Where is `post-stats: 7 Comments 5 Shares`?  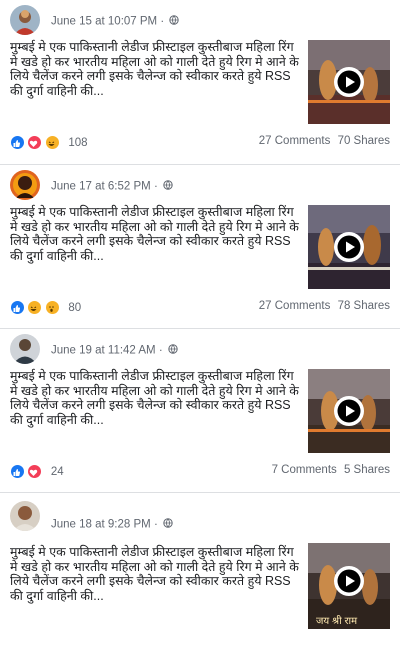
post-stats: 7 Comments 5 Shares is located at coordinates (331, 470).